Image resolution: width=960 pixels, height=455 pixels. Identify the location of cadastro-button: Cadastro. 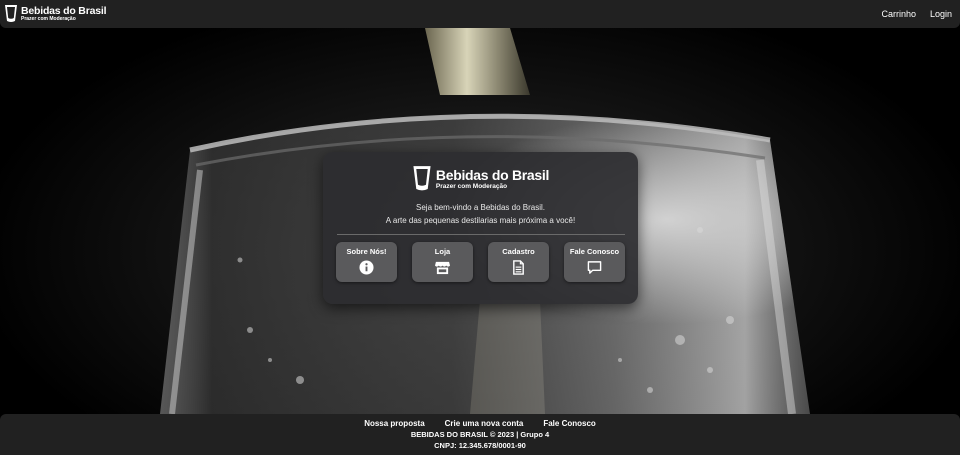
(518, 262).